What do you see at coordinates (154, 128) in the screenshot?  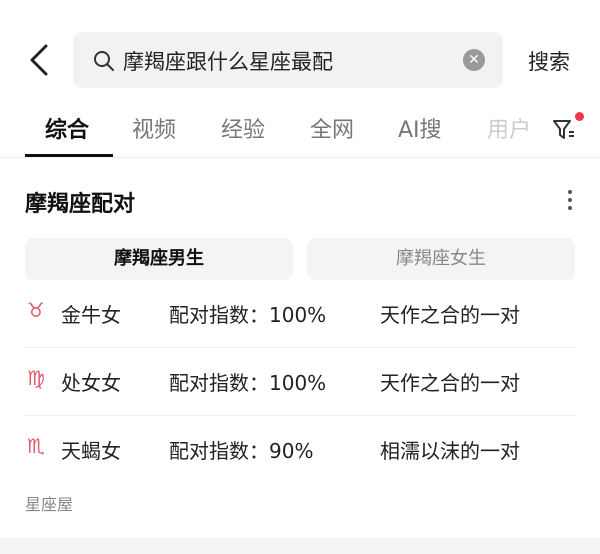 I see `tab-video: 视频` at bounding box center [154, 128].